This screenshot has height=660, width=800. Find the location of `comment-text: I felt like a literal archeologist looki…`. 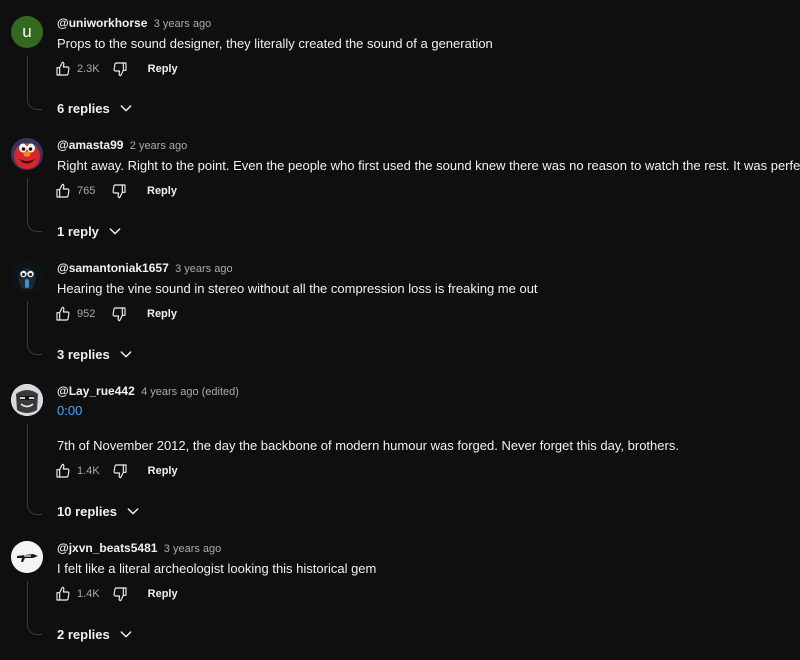

comment-text: I felt like a literal archeologist looki… is located at coordinates (217, 568).